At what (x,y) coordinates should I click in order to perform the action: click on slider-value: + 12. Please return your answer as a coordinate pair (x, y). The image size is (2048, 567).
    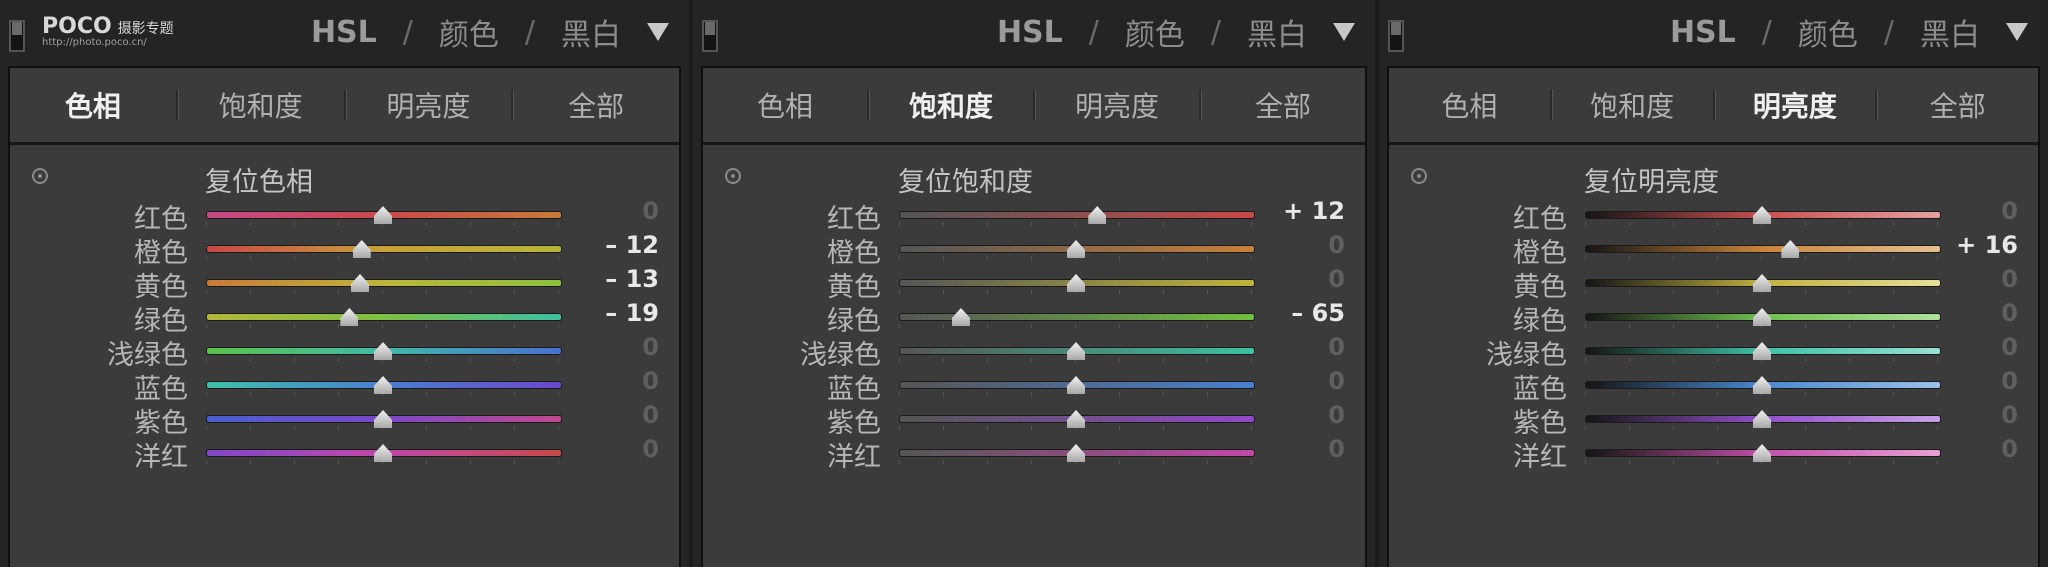
    Looking at the image, I should click on (1314, 211).